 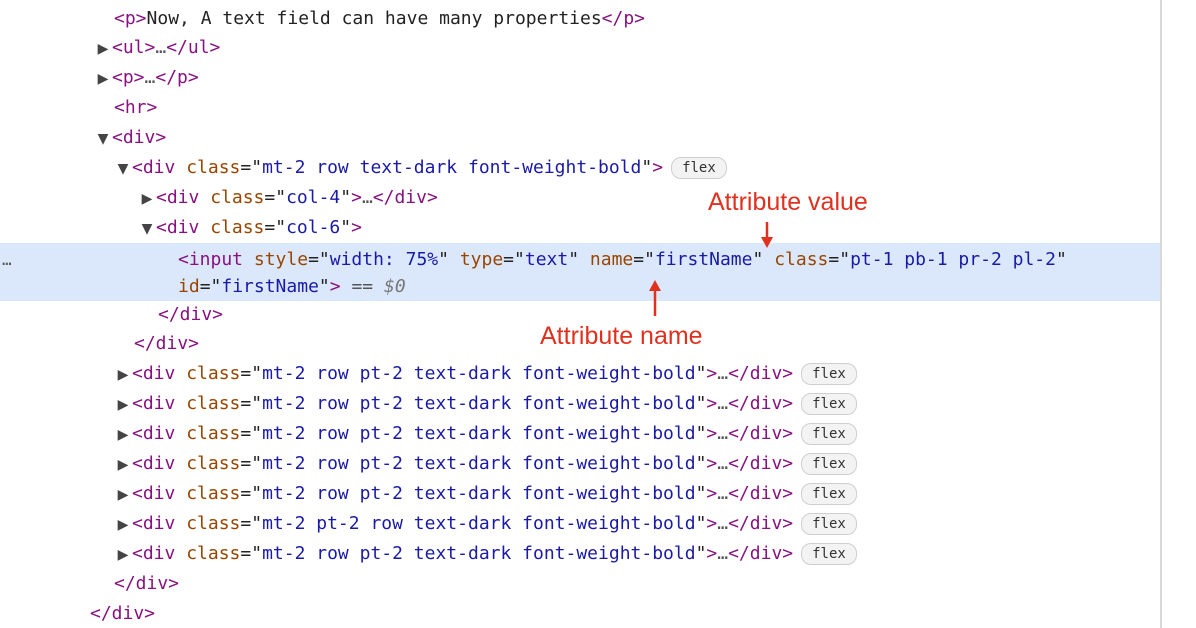 I want to click on attribute-value-highlighted: firstName, so click(x=703, y=259).